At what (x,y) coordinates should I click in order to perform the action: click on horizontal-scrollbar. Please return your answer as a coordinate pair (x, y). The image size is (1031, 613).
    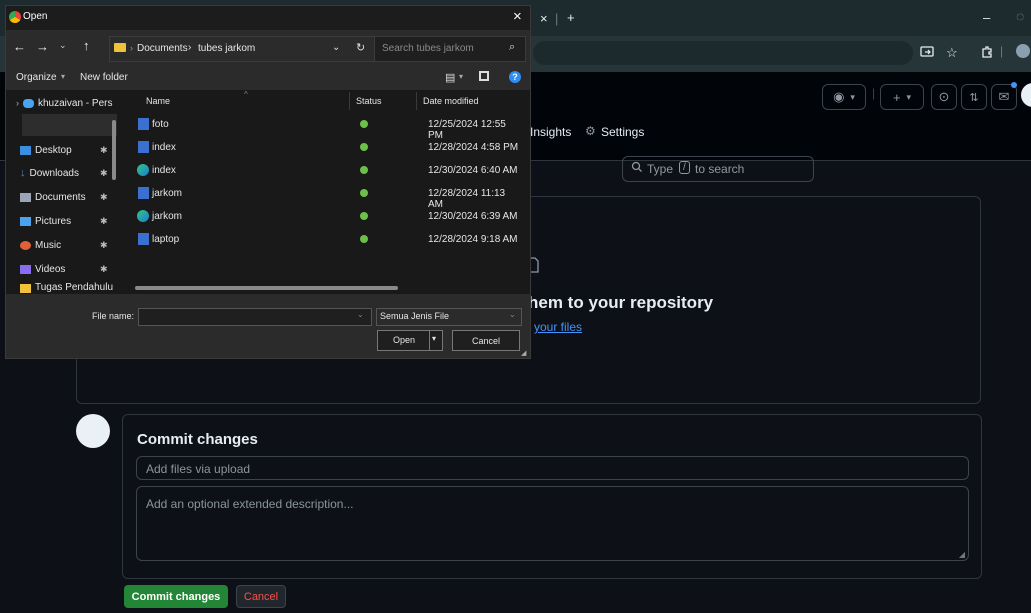
    Looking at the image, I should click on (266, 288).